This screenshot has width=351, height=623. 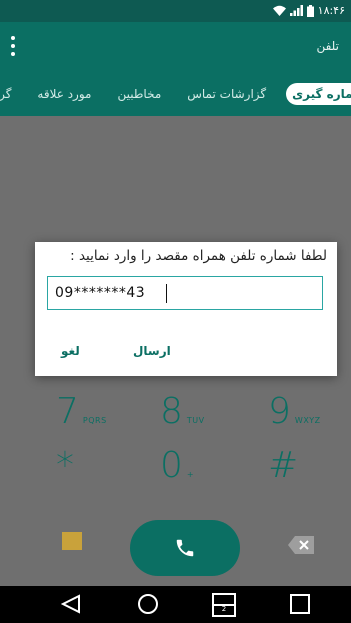 I want to click on signal-icon, so click(x=296, y=10).